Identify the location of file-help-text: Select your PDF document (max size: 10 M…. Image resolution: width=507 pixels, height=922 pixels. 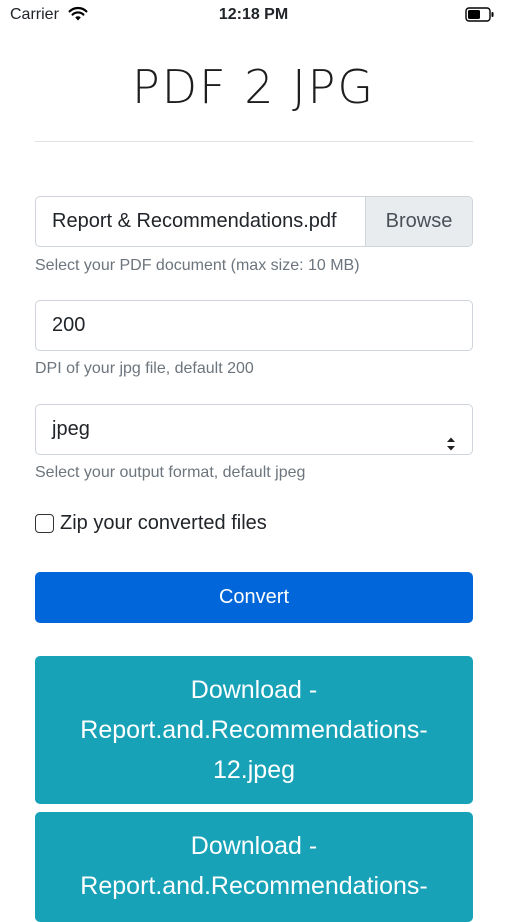
(197, 265).